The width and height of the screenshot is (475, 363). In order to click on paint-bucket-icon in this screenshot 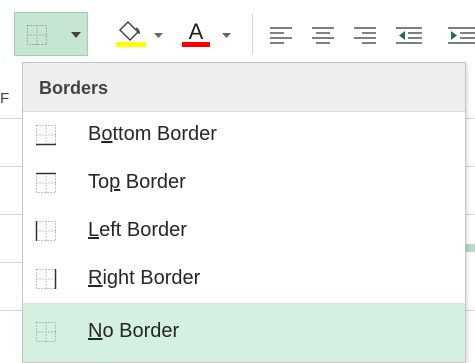, I will do `click(131, 33)`.